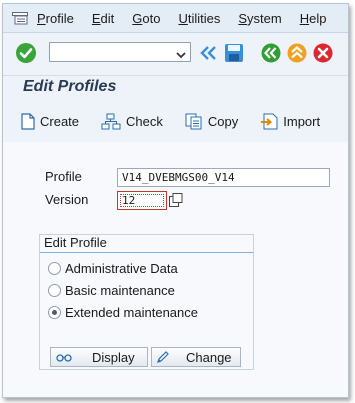 This screenshot has height=403, width=355. I want to click on save-icon, so click(234, 54).